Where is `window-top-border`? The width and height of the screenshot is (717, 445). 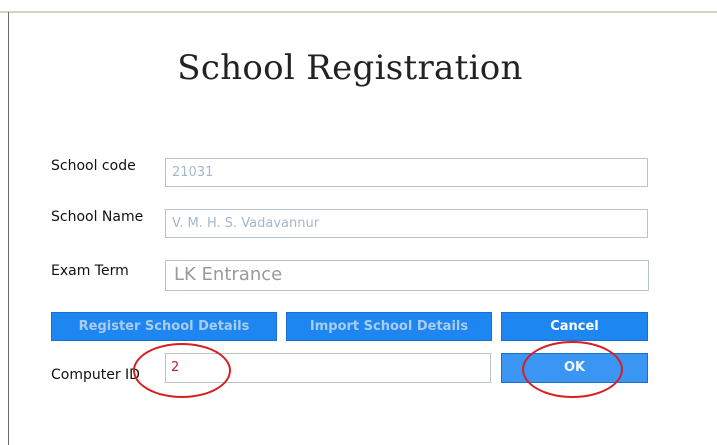 window-top-border is located at coordinates (358, 12).